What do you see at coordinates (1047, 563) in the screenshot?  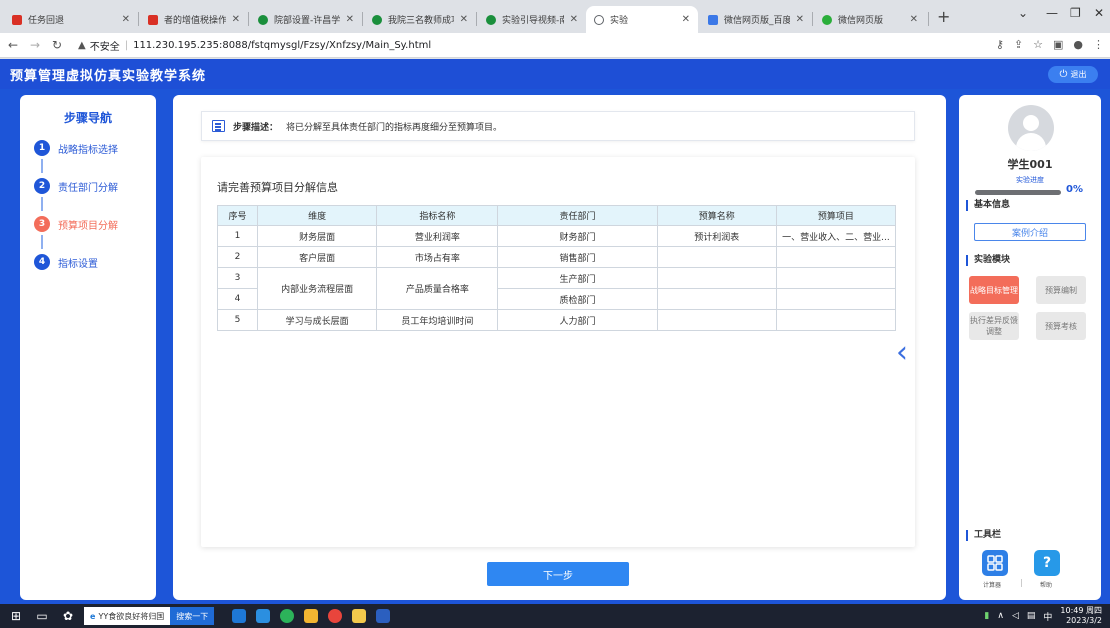 I see `help-icon: ?` at bounding box center [1047, 563].